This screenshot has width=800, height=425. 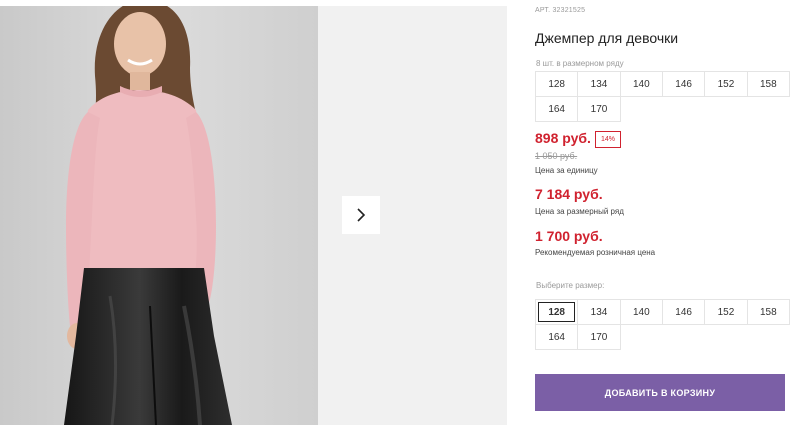 I want to click on size-option: 164, so click(x=557, y=337).